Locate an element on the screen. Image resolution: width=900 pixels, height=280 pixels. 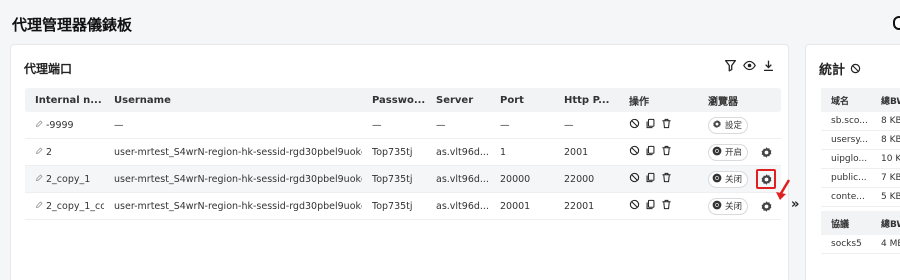
http-port-cell: 22001 is located at coordinates (579, 206).